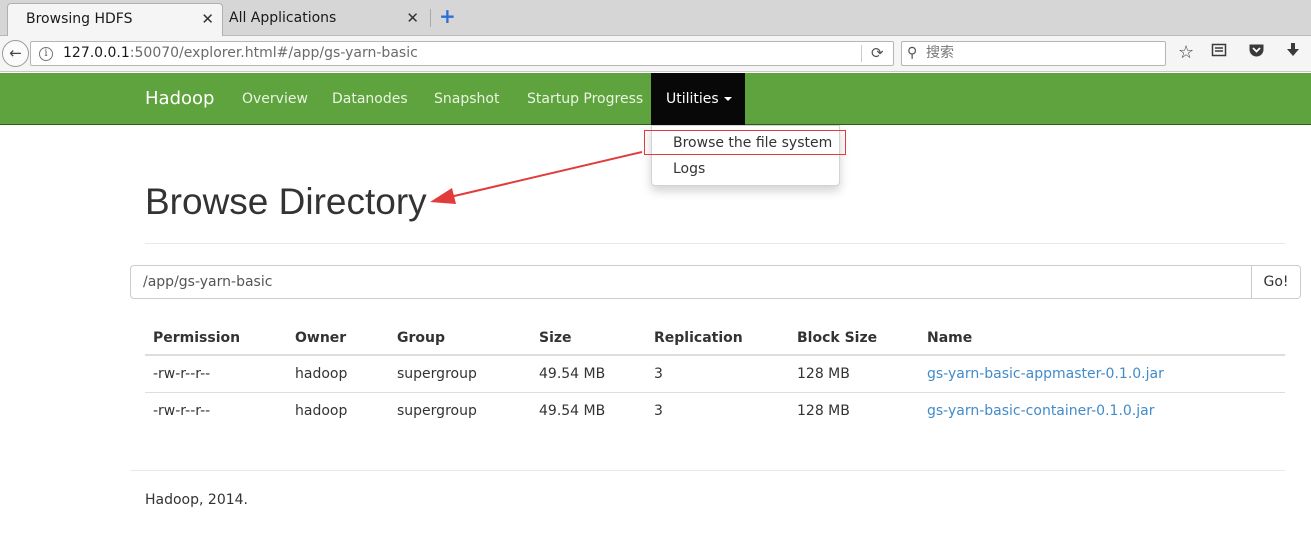 This screenshot has height=538, width=1311. Describe the element at coordinates (179, 99) in the screenshot. I see `brand-link: Hadoop` at that location.